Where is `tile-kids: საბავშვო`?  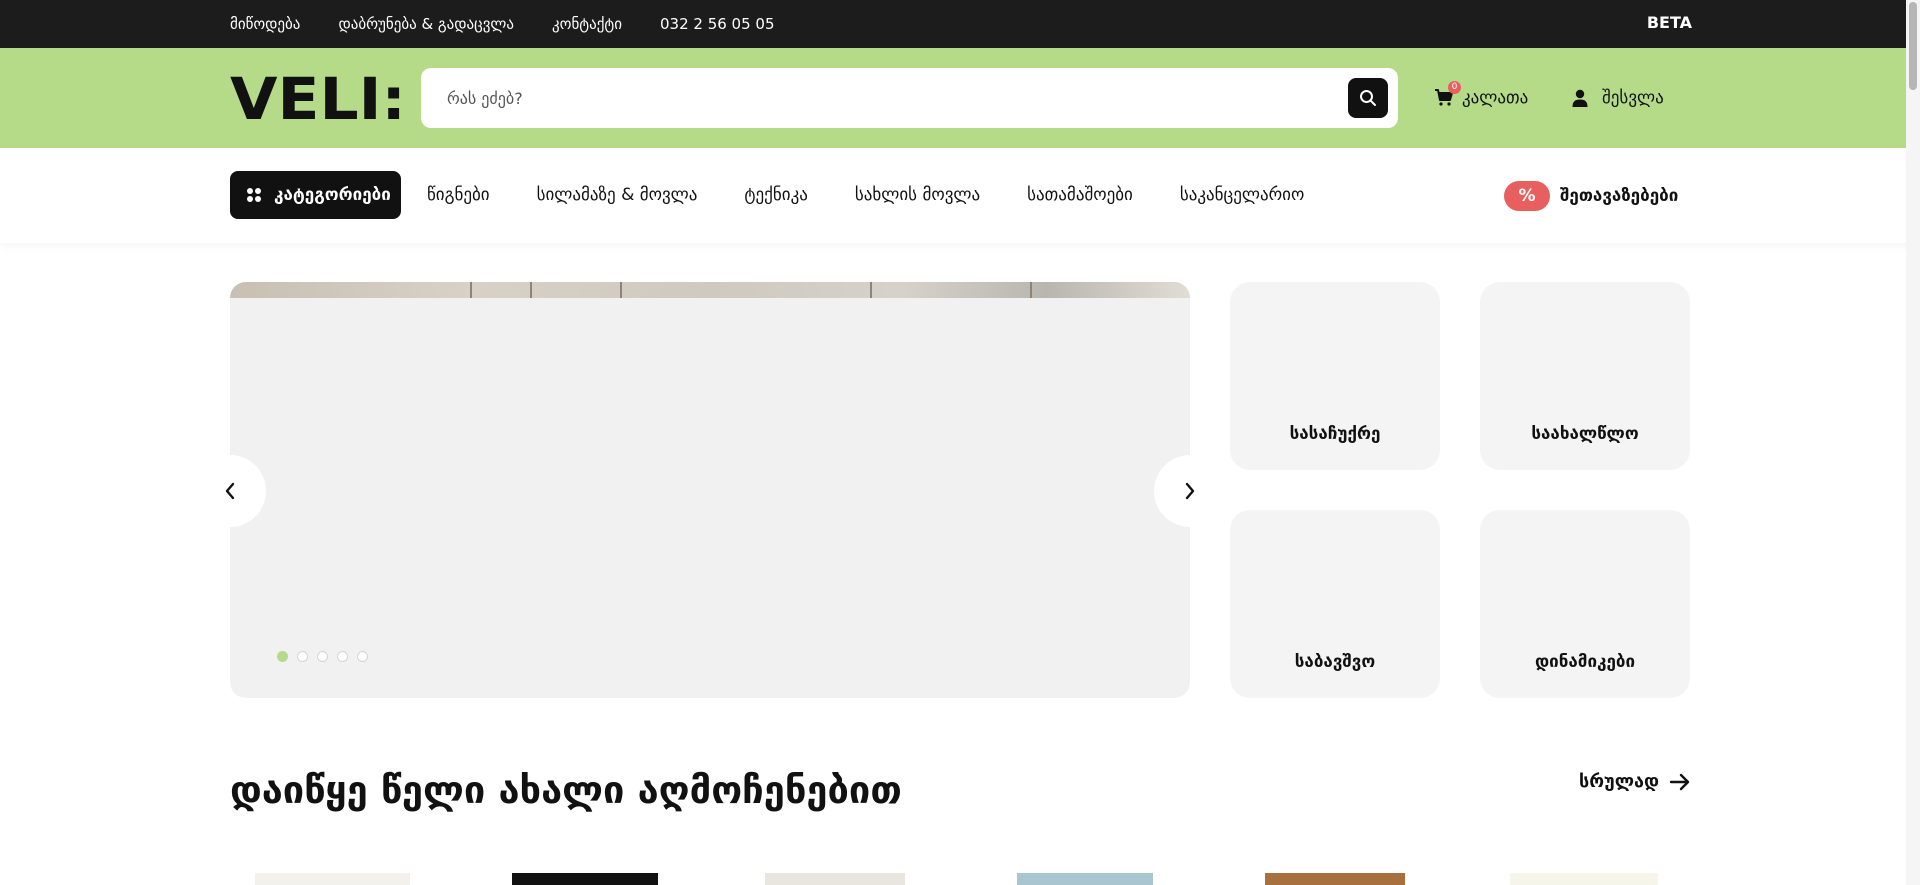 tile-kids: საბავშვო is located at coordinates (1335, 604).